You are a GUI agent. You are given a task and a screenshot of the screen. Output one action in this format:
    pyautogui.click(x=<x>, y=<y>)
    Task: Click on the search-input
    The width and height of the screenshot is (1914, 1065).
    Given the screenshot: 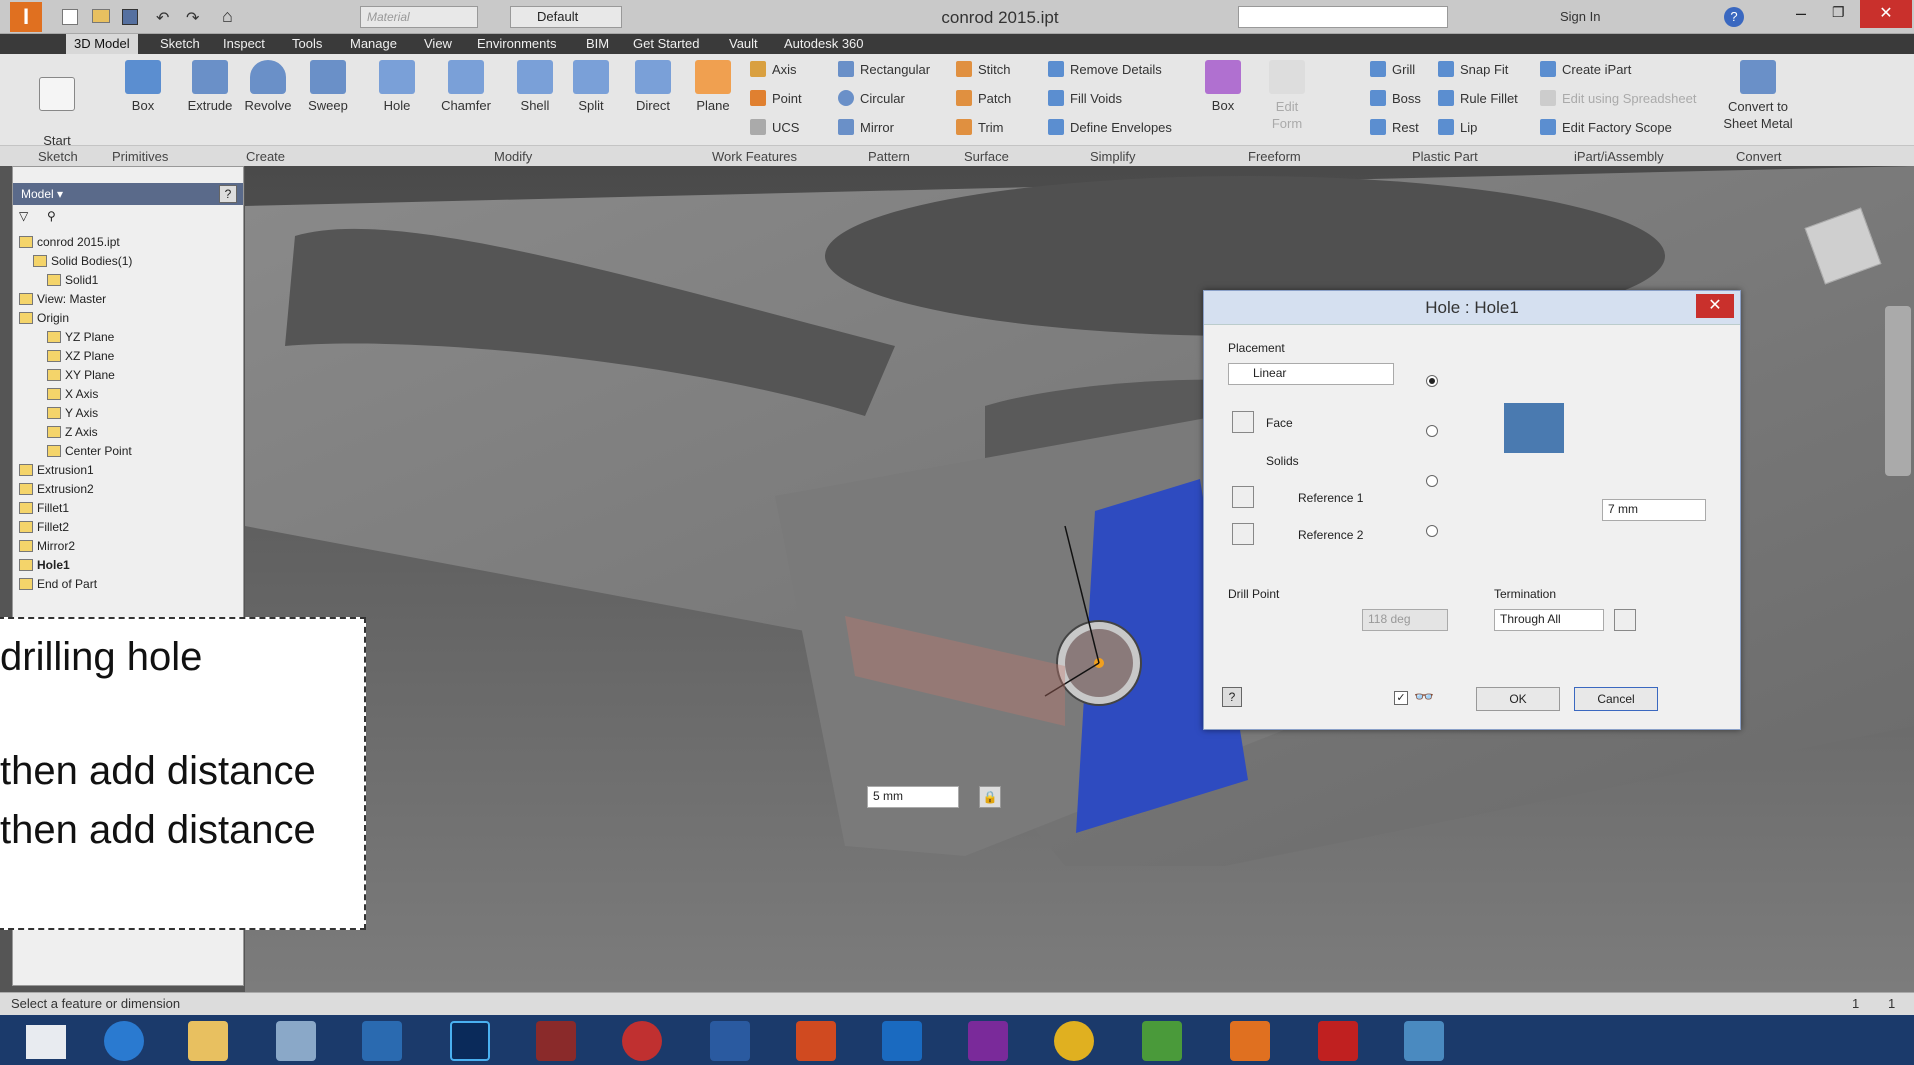 What is the action you would take?
    pyautogui.click(x=1343, y=17)
    